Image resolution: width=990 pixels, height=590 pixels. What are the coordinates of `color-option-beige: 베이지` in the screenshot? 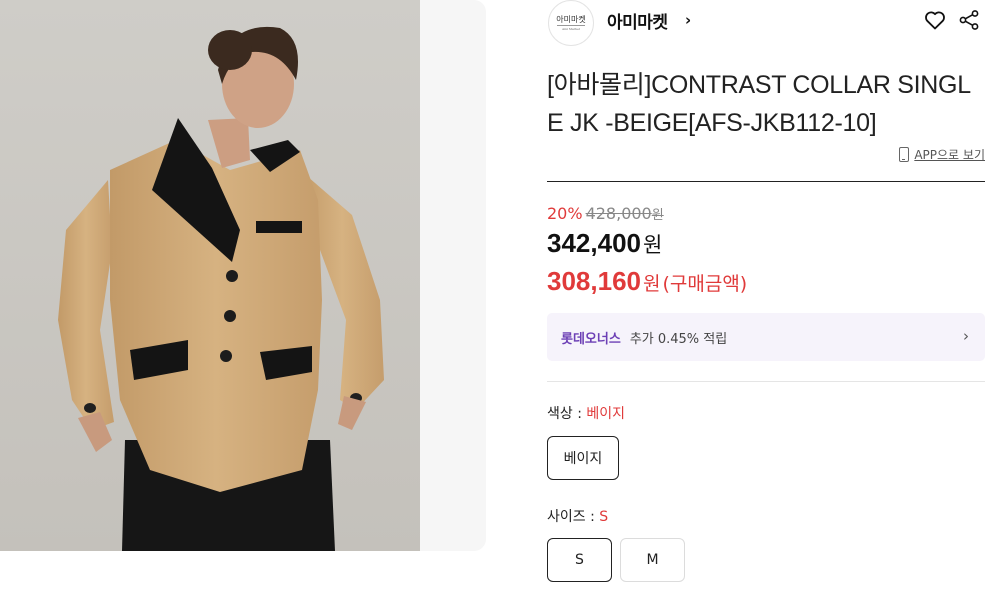 It's located at (583, 458).